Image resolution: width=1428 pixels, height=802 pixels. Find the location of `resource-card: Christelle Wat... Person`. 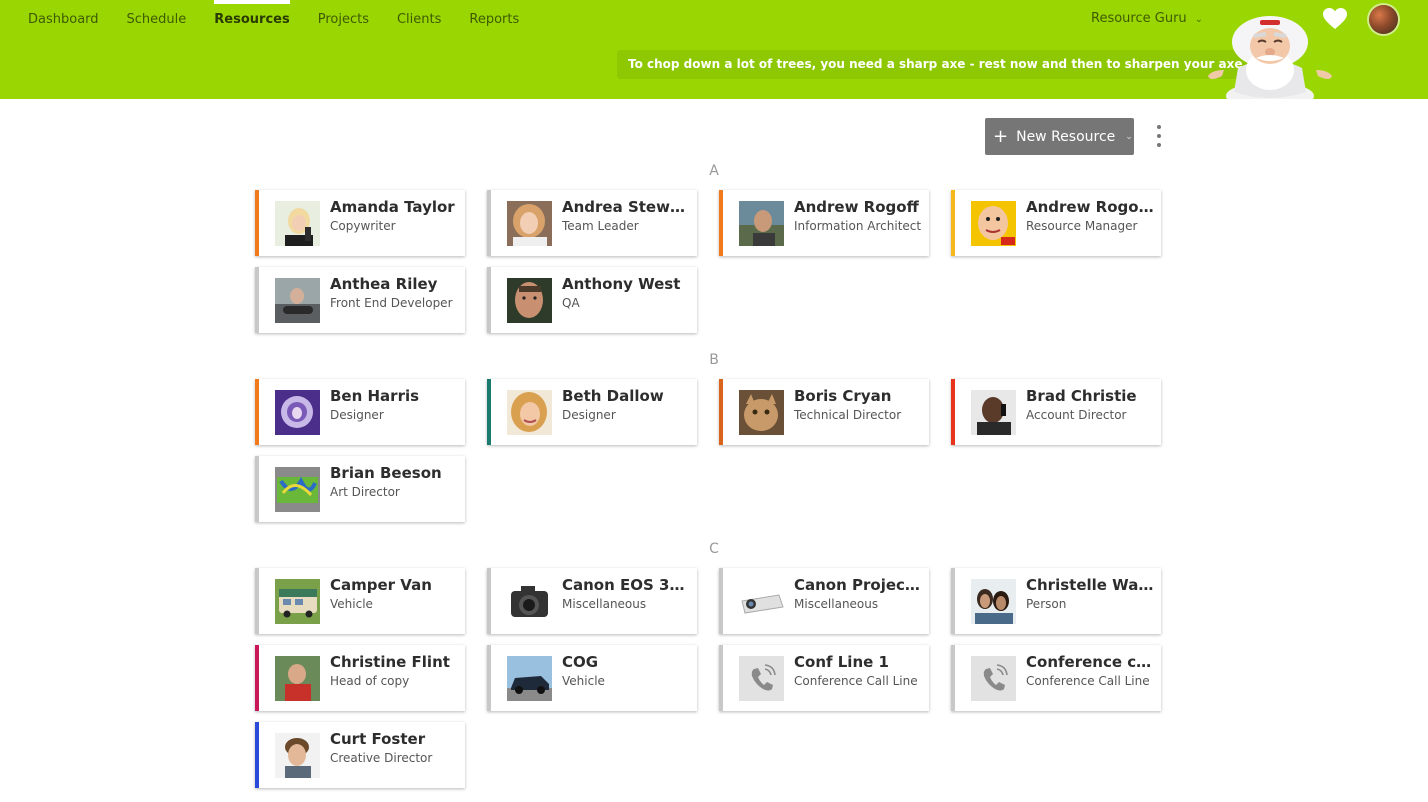

resource-card: Christelle Wat... Person is located at coordinates (1056, 601).